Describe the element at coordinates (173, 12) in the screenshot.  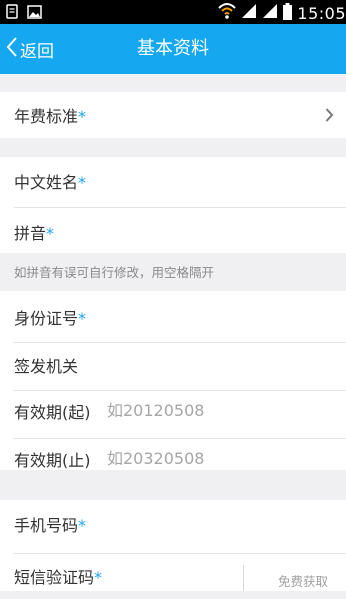
I see `status-bar: 15:05` at that location.